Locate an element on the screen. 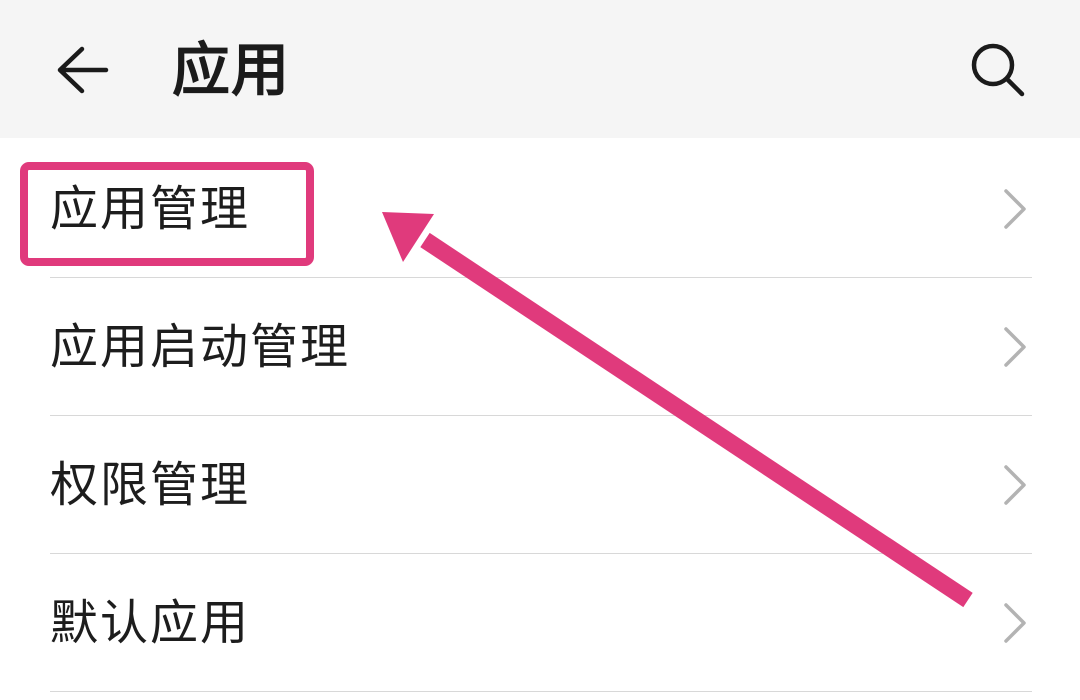 The width and height of the screenshot is (1080, 700). search-button is located at coordinates (998, 70).